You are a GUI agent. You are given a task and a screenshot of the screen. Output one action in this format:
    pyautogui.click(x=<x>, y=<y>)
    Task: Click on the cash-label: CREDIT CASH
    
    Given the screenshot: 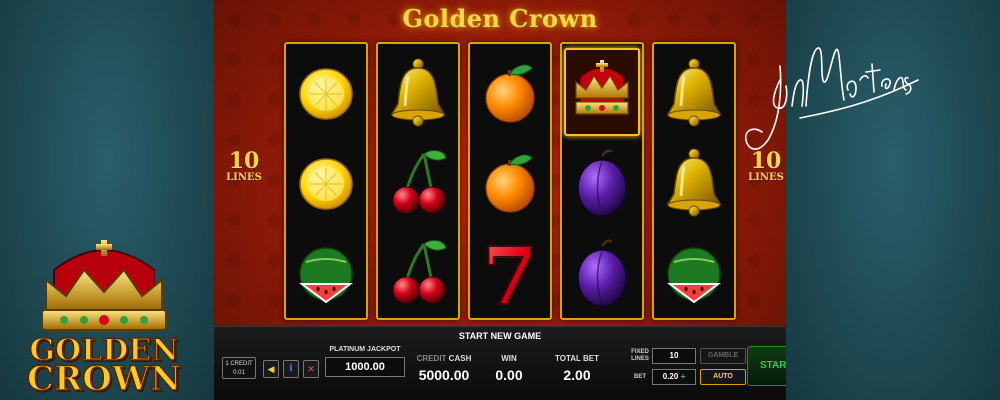 What is the action you would take?
    pyautogui.click(x=444, y=358)
    